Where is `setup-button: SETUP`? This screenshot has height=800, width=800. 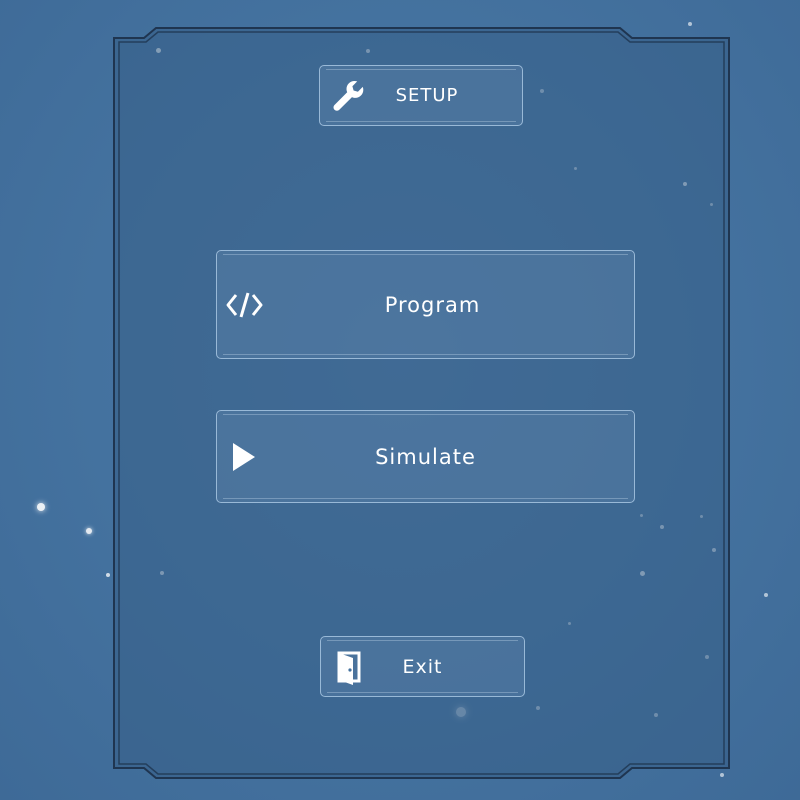
setup-button: SETUP is located at coordinates (421, 95).